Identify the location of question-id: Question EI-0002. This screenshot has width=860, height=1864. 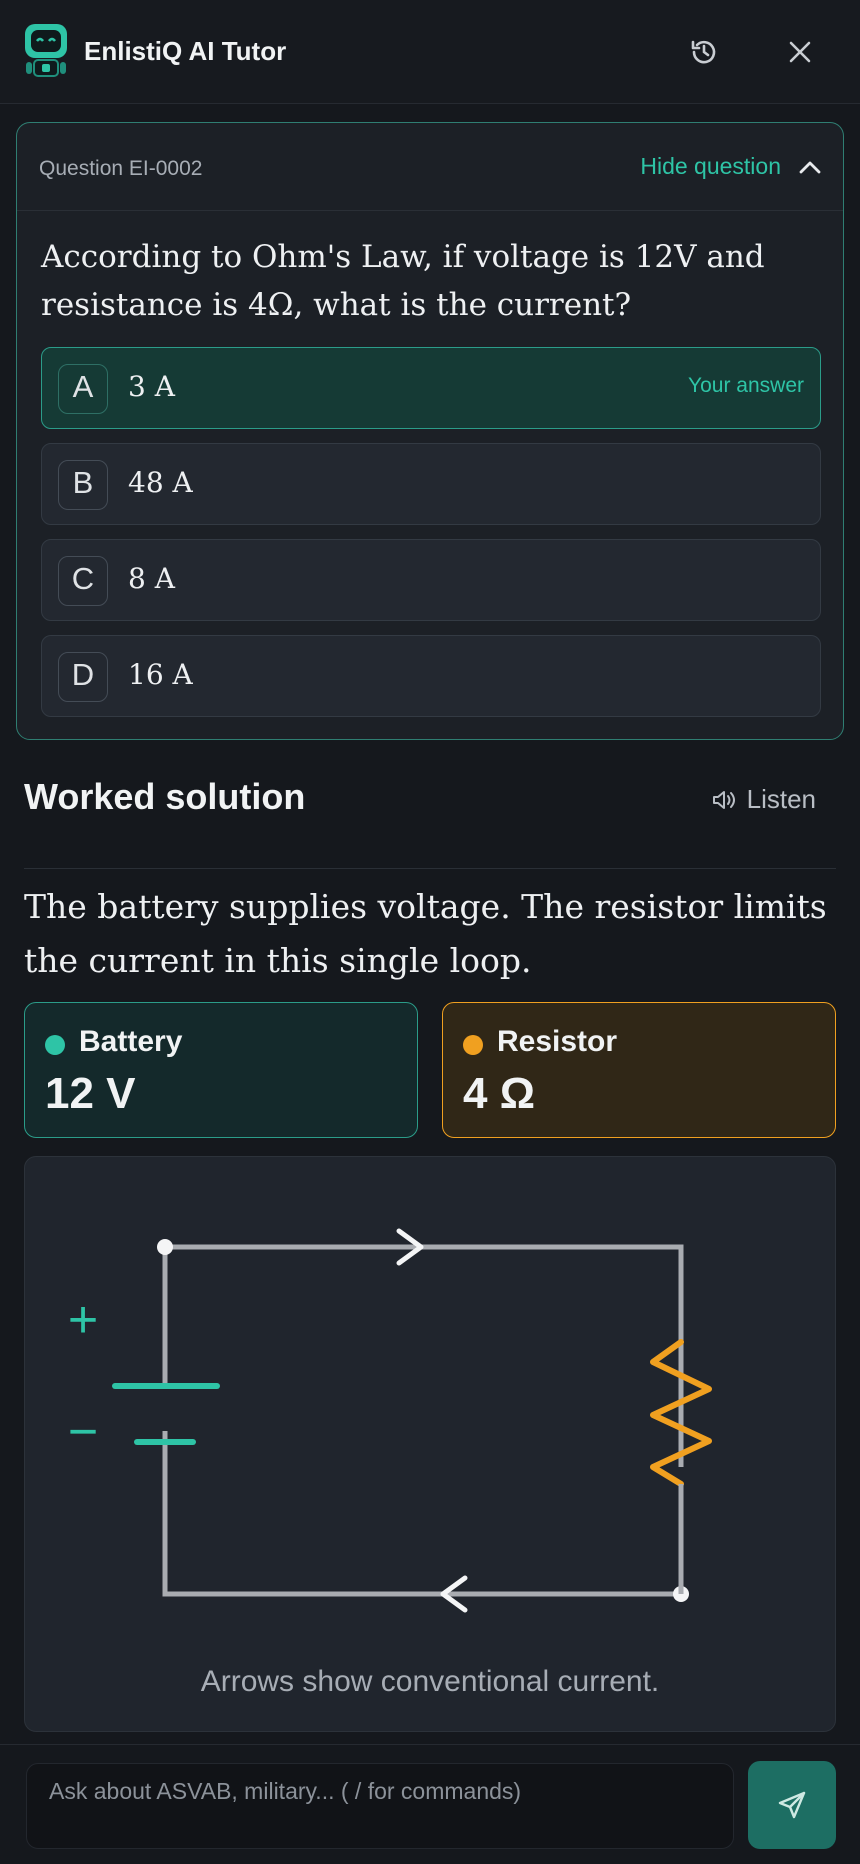
(121, 168).